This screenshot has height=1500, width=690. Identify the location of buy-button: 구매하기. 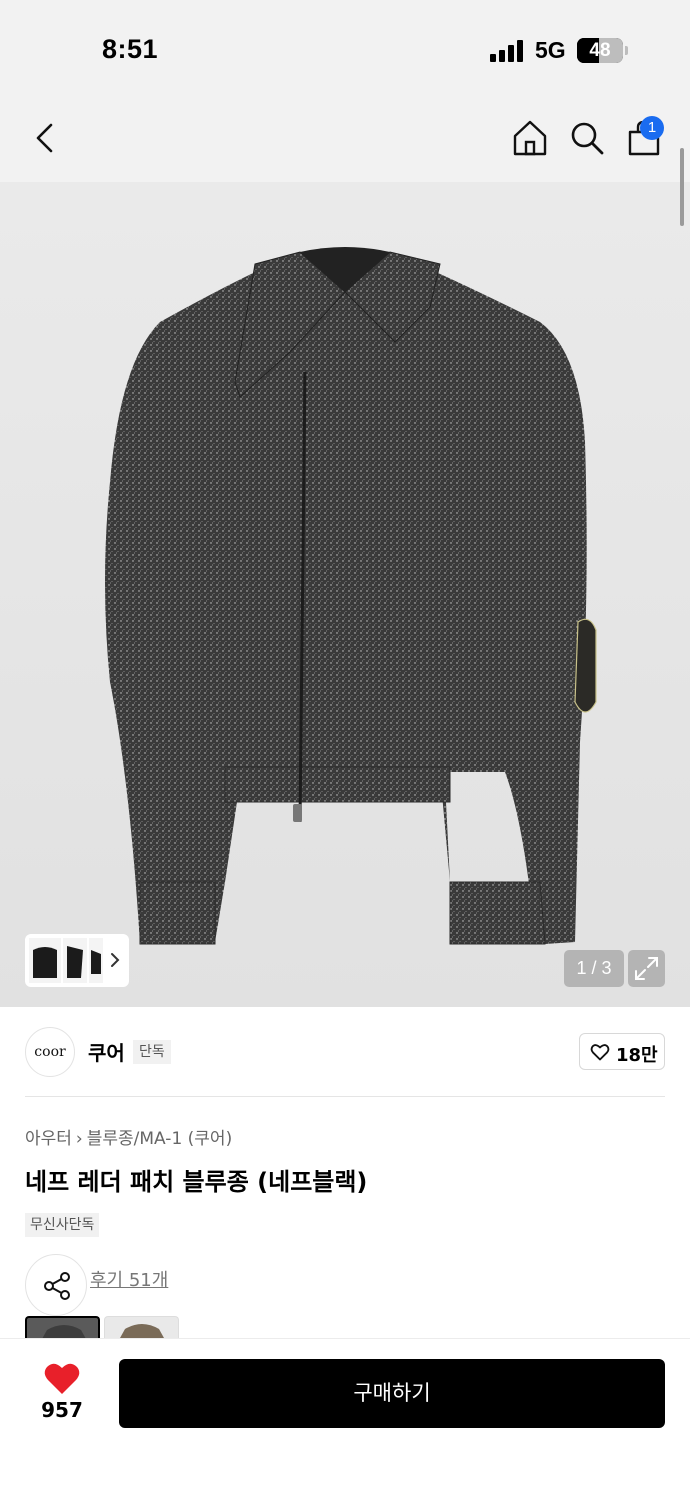
(392, 1393).